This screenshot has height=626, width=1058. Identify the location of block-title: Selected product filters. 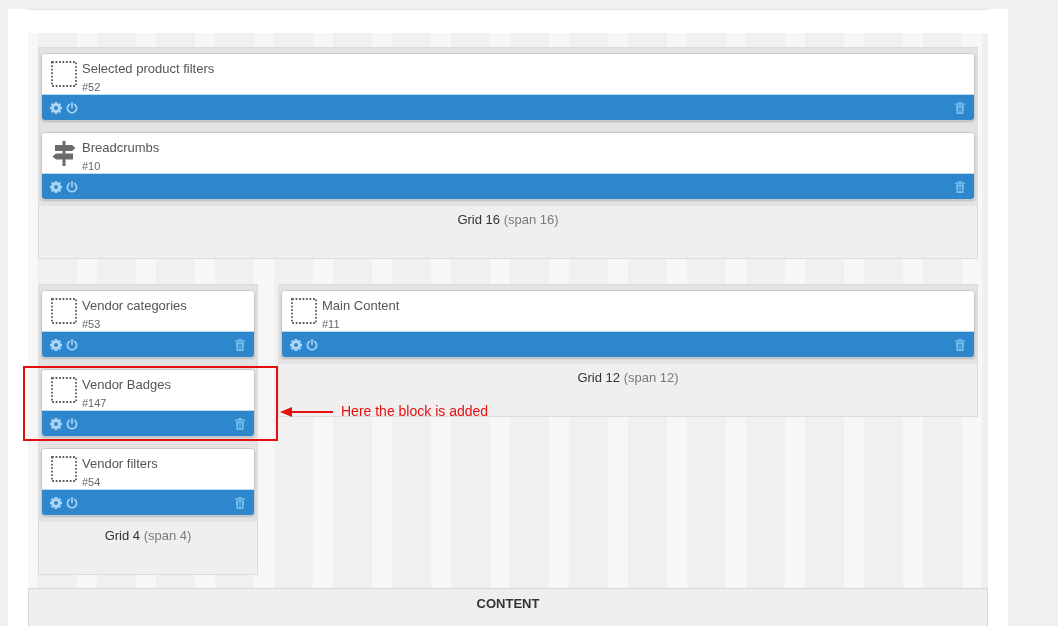
(148, 68).